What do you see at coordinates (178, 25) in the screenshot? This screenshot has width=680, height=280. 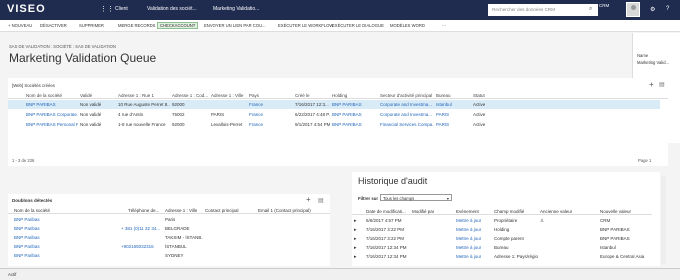 I see `checkaccount-button: CHECKACCOUNT` at bounding box center [178, 25].